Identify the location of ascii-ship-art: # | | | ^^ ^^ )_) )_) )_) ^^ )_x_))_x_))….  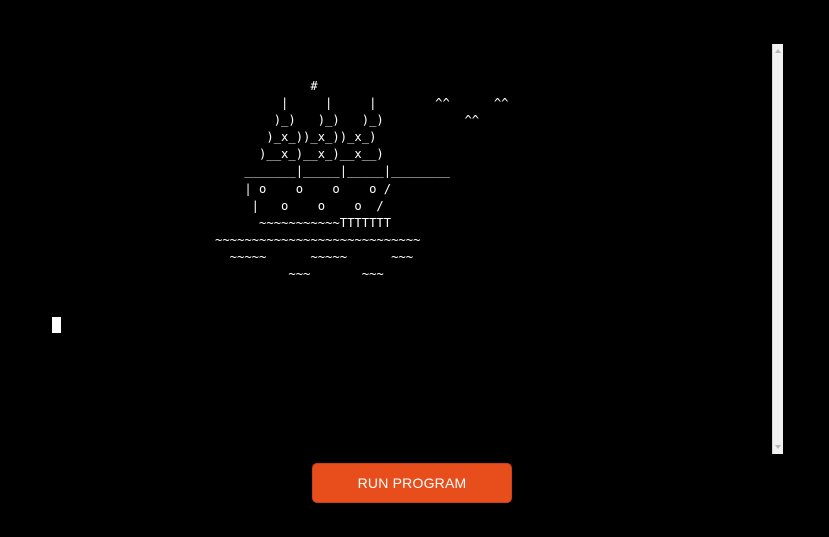
(362, 180).